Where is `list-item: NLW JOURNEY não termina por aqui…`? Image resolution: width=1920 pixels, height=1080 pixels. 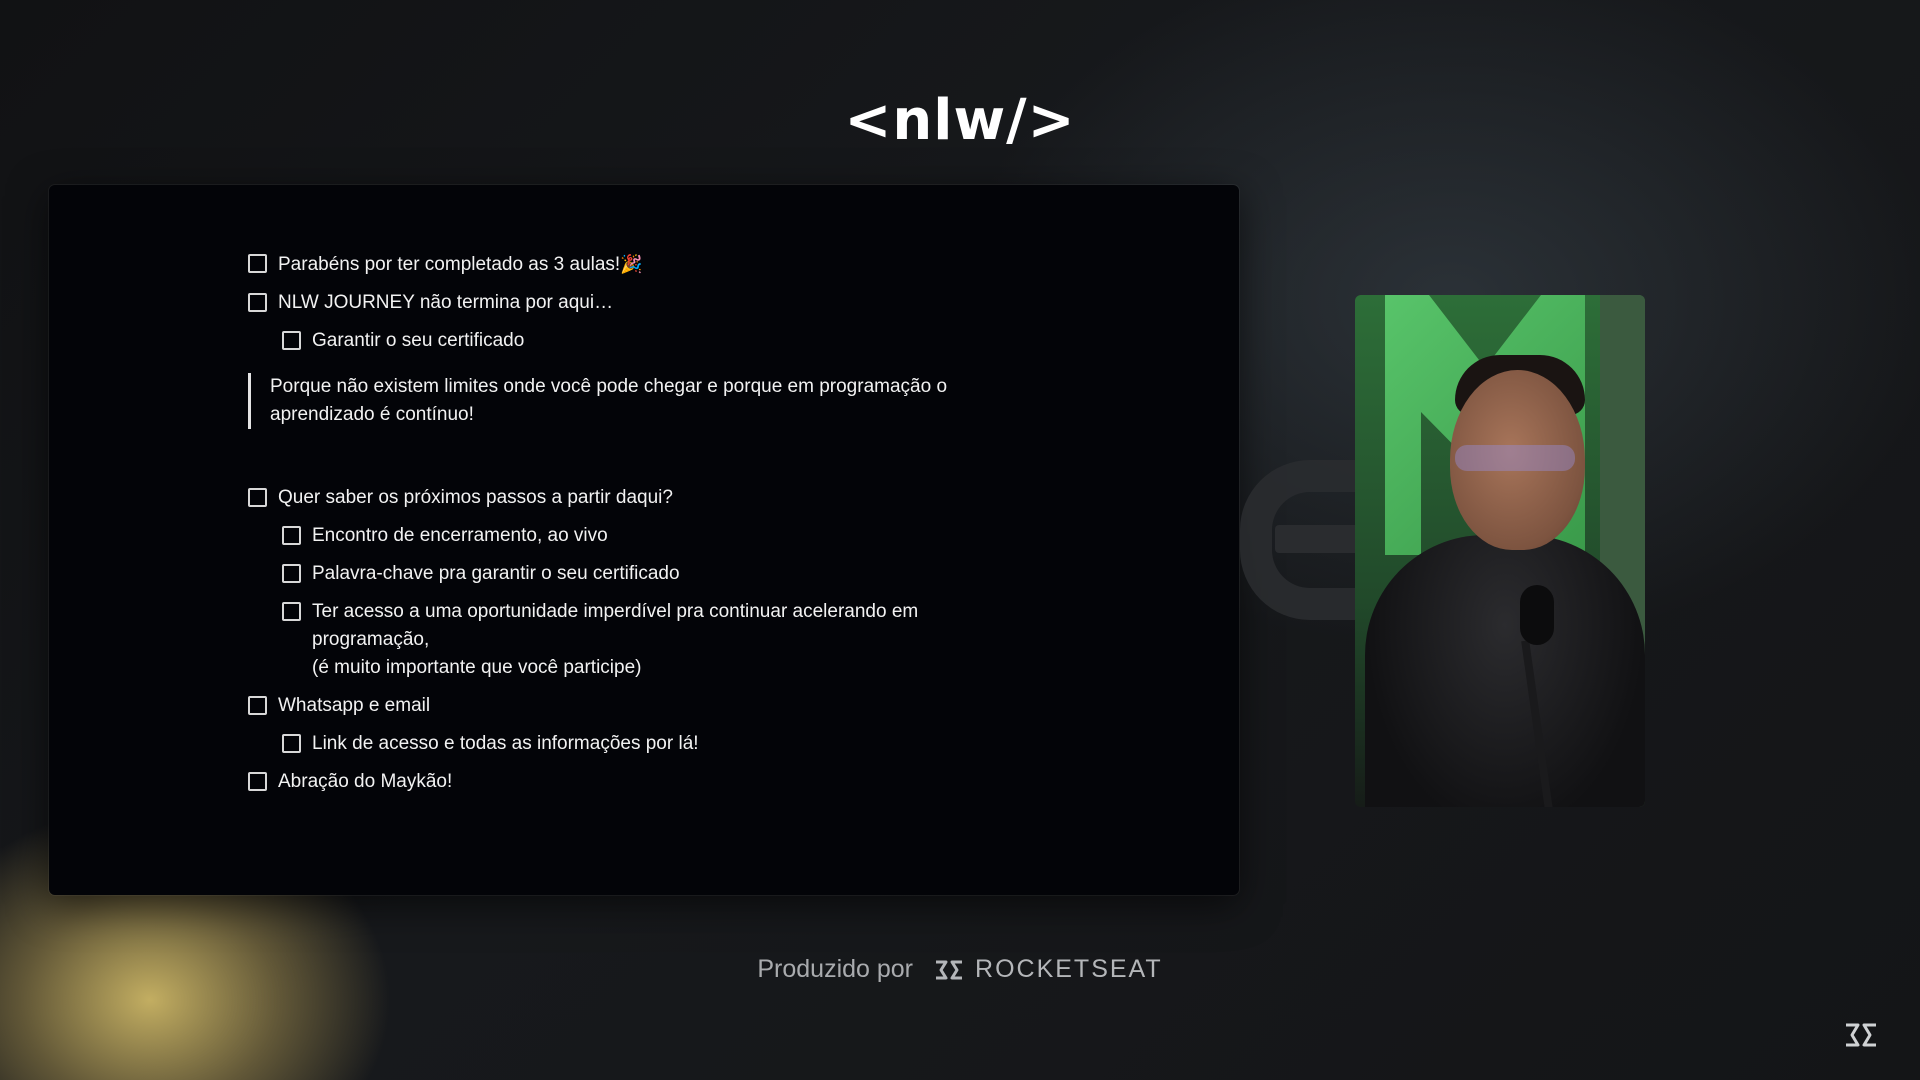 list-item: NLW JOURNEY não termina por aqui… is located at coordinates (658, 303).